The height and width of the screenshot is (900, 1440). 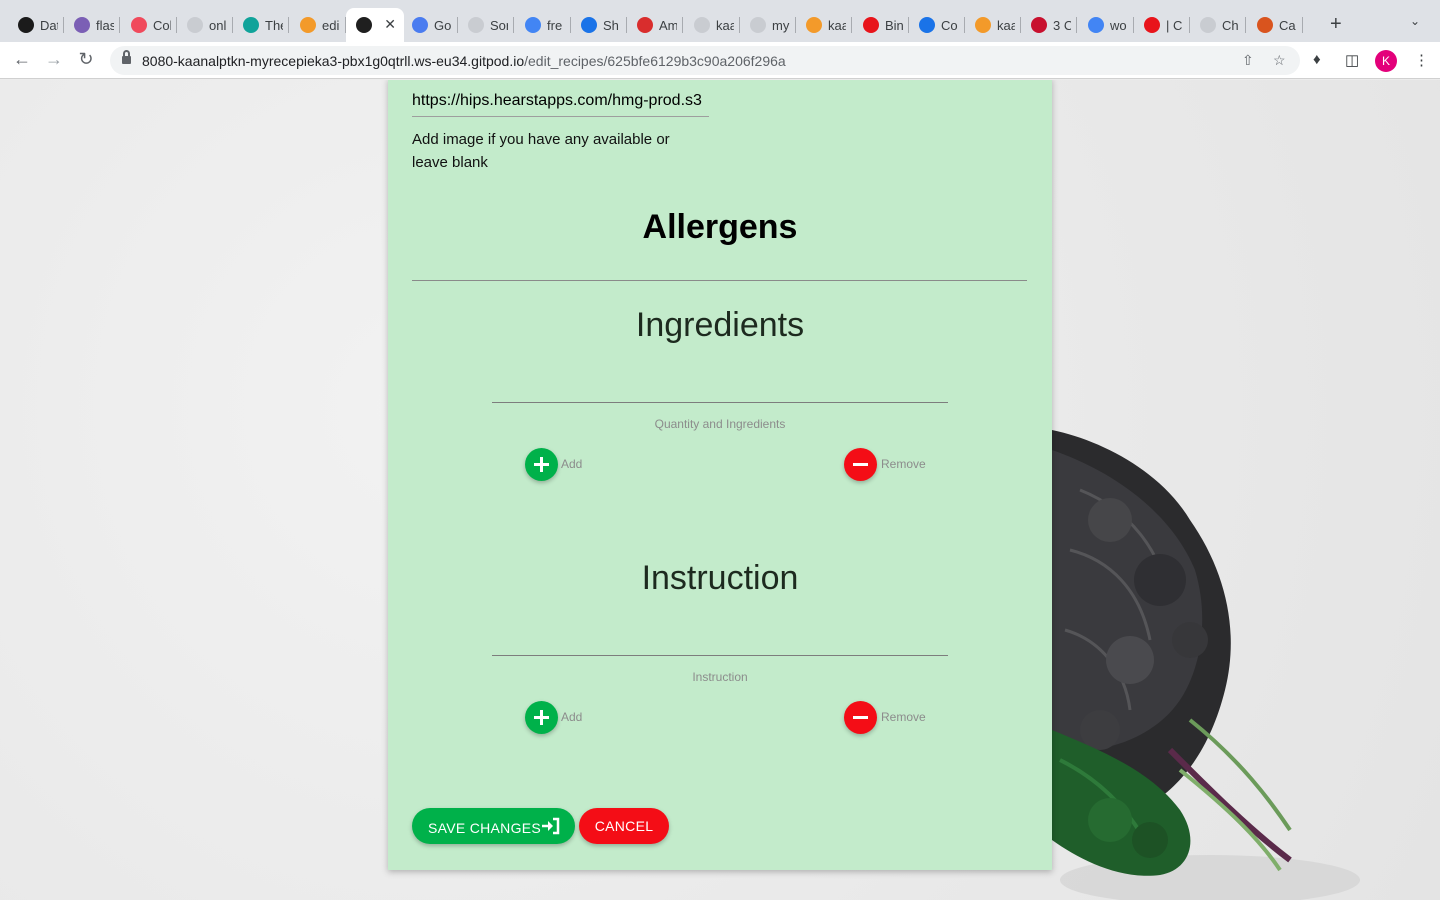 I want to click on instruction-input, so click(x=720, y=655).